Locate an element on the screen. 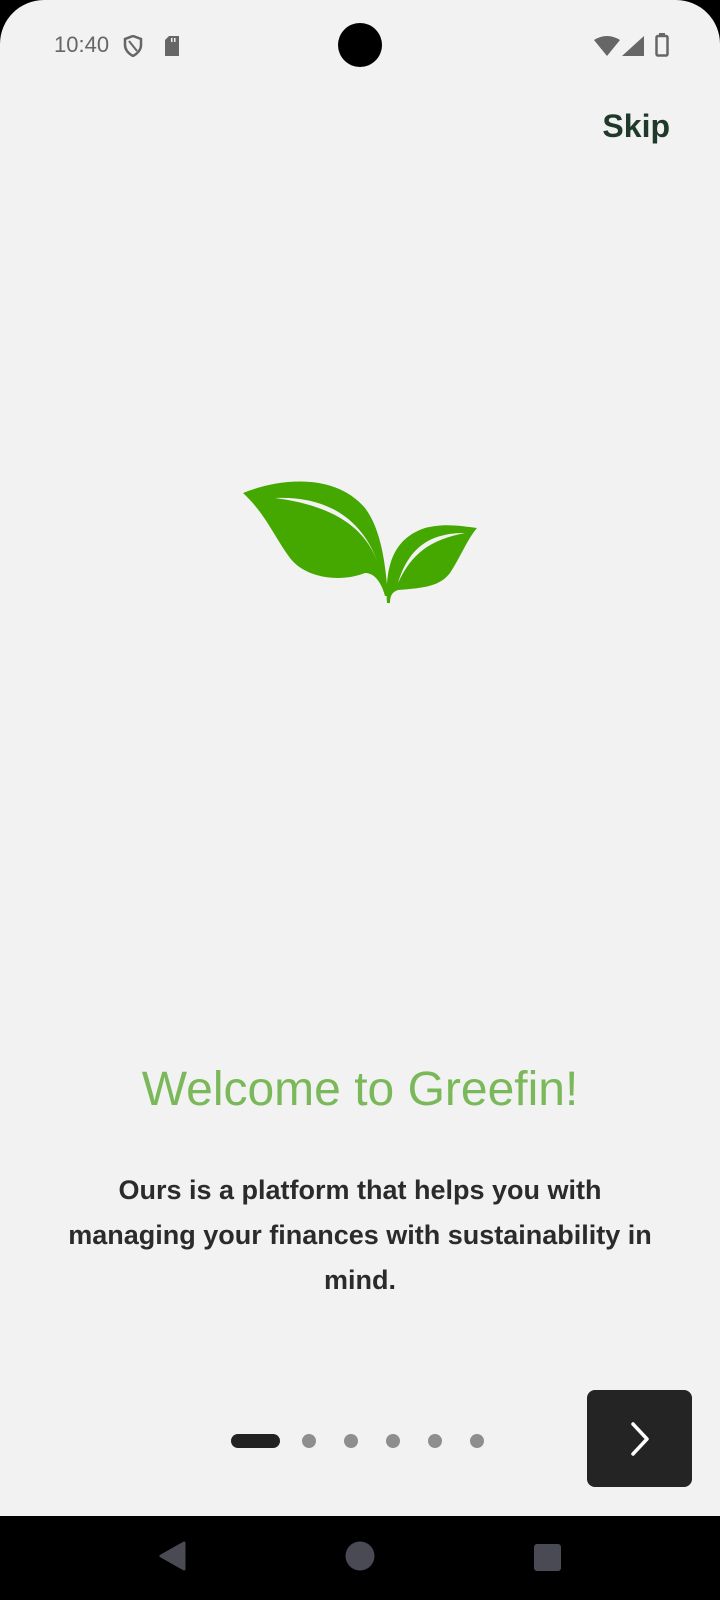 This screenshot has width=720, height=1600. wifi-icon is located at coordinates (607, 46).